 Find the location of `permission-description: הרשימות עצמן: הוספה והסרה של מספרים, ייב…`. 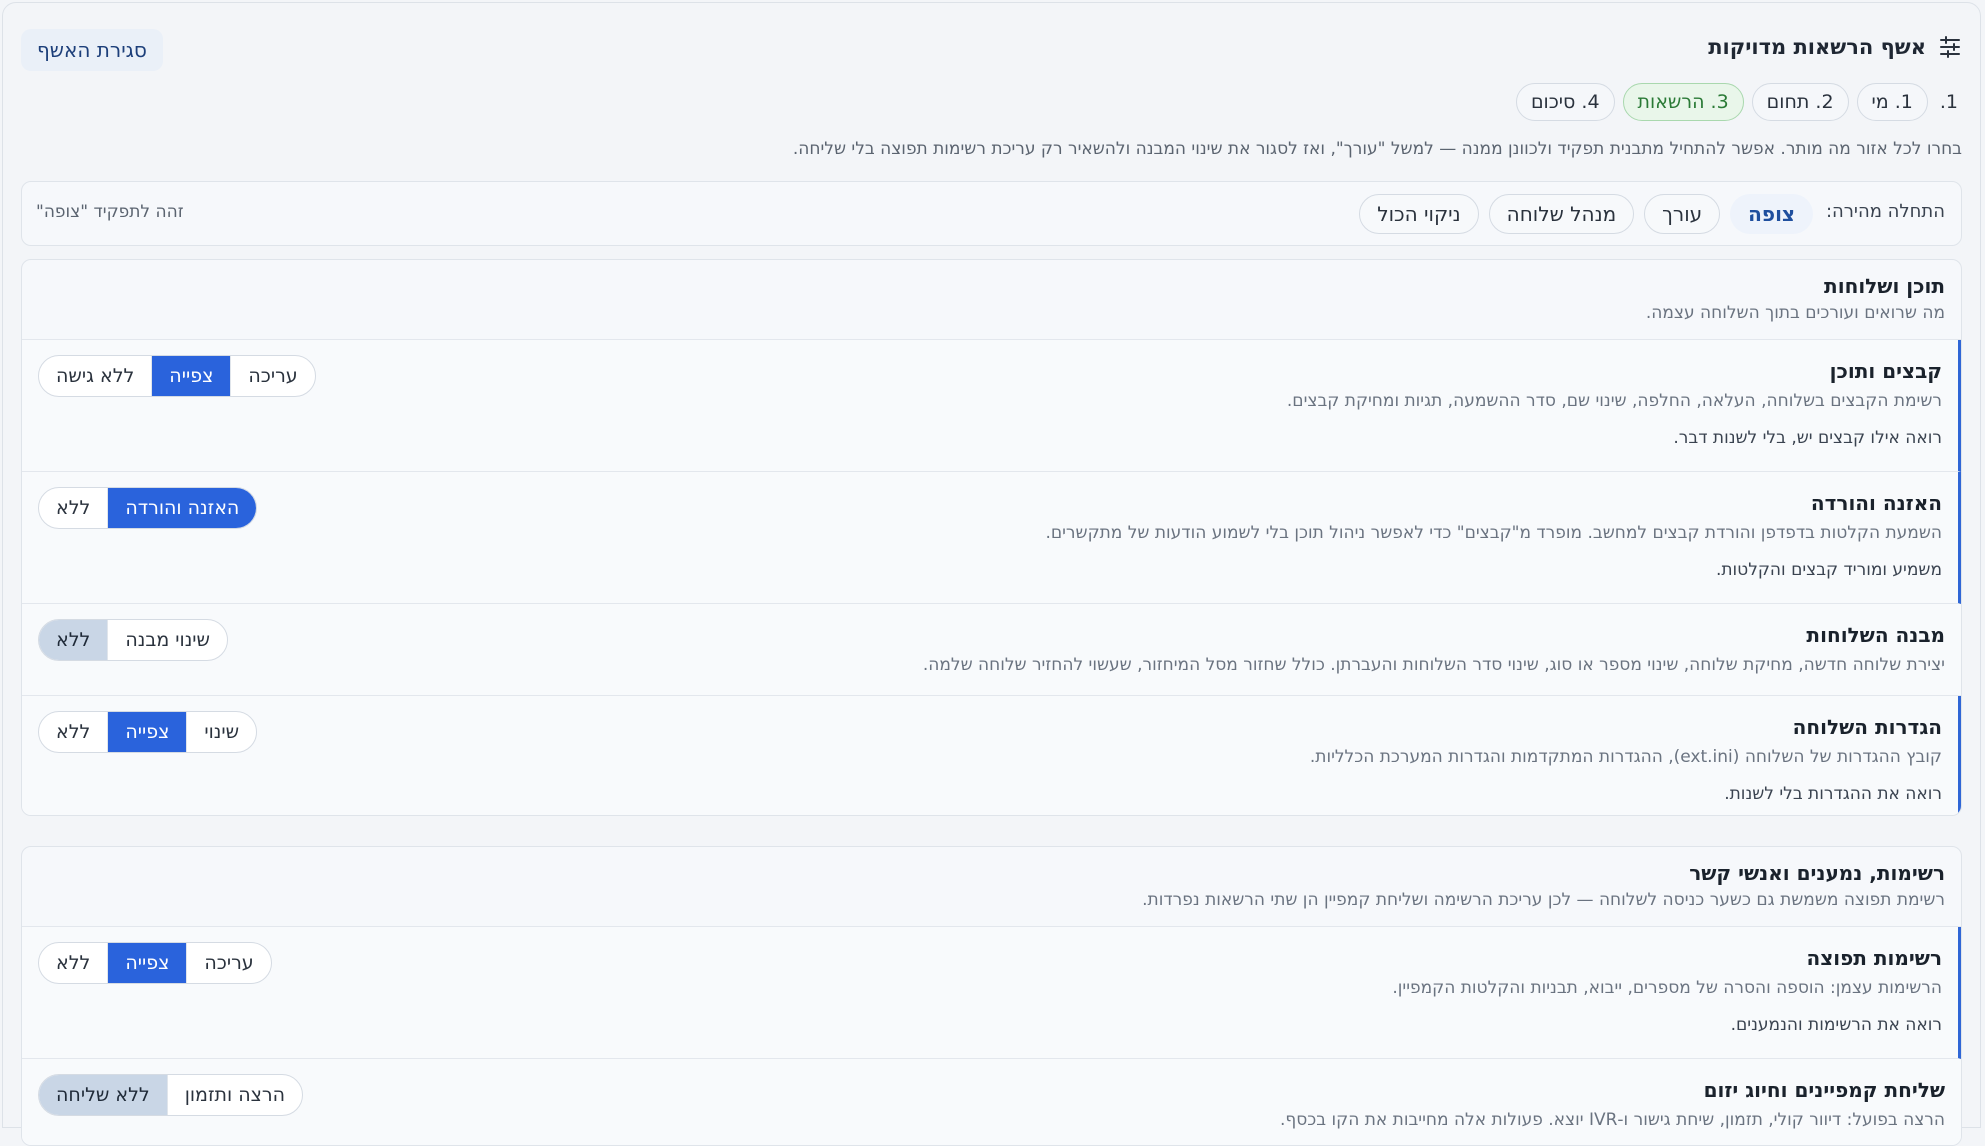

permission-description: הרשימות עצמן: הוספה והסרה של מספרים, ייב… is located at coordinates (1667, 988).